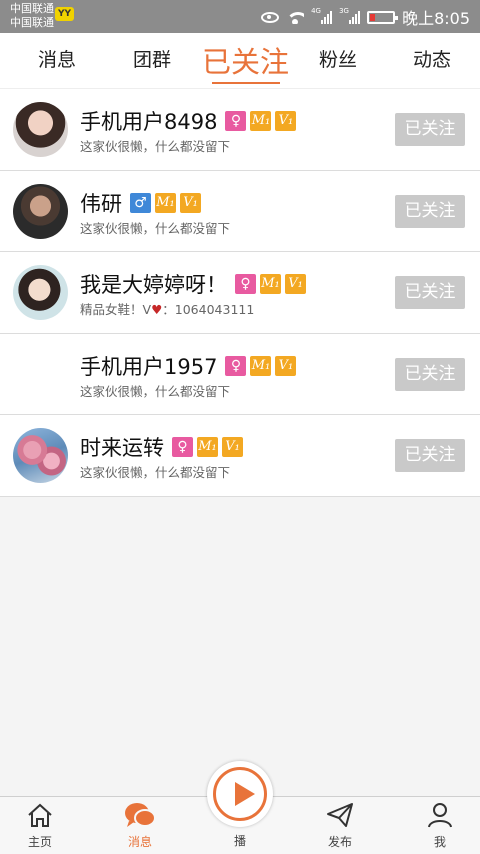 This screenshot has width=480, height=854. Describe the element at coordinates (140, 815) in the screenshot. I see `chat-icon` at that location.